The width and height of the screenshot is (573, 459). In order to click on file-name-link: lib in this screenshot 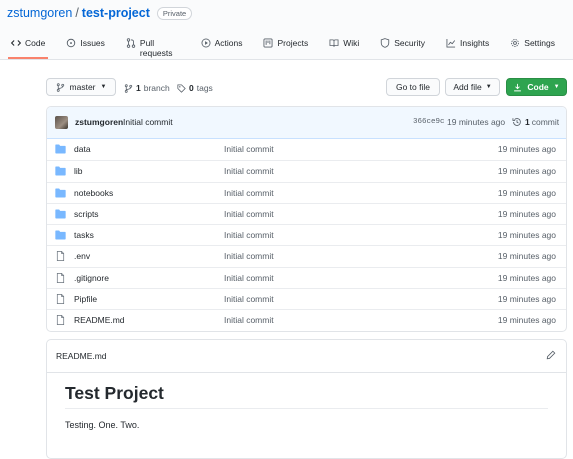, I will do `click(78, 171)`.